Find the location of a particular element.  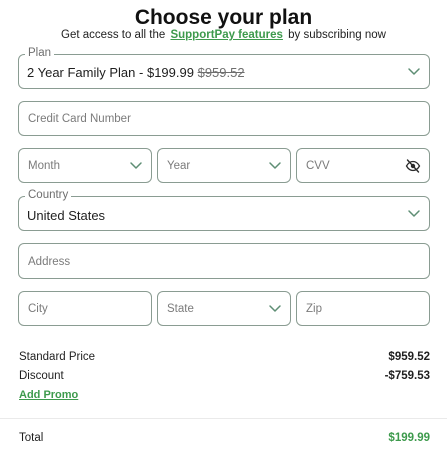

year-select: Year is located at coordinates (224, 165).